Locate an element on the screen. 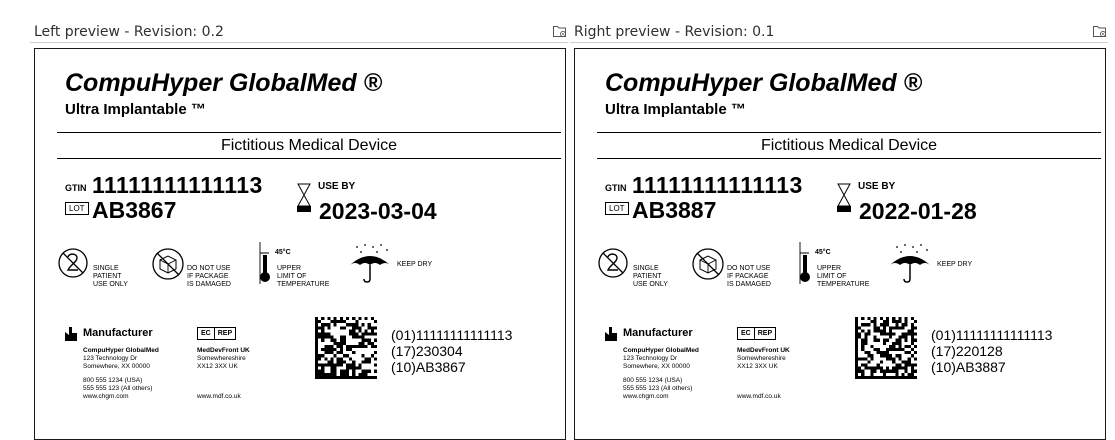  udi-line: (10)AB3887 is located at coordinates (968, 367).